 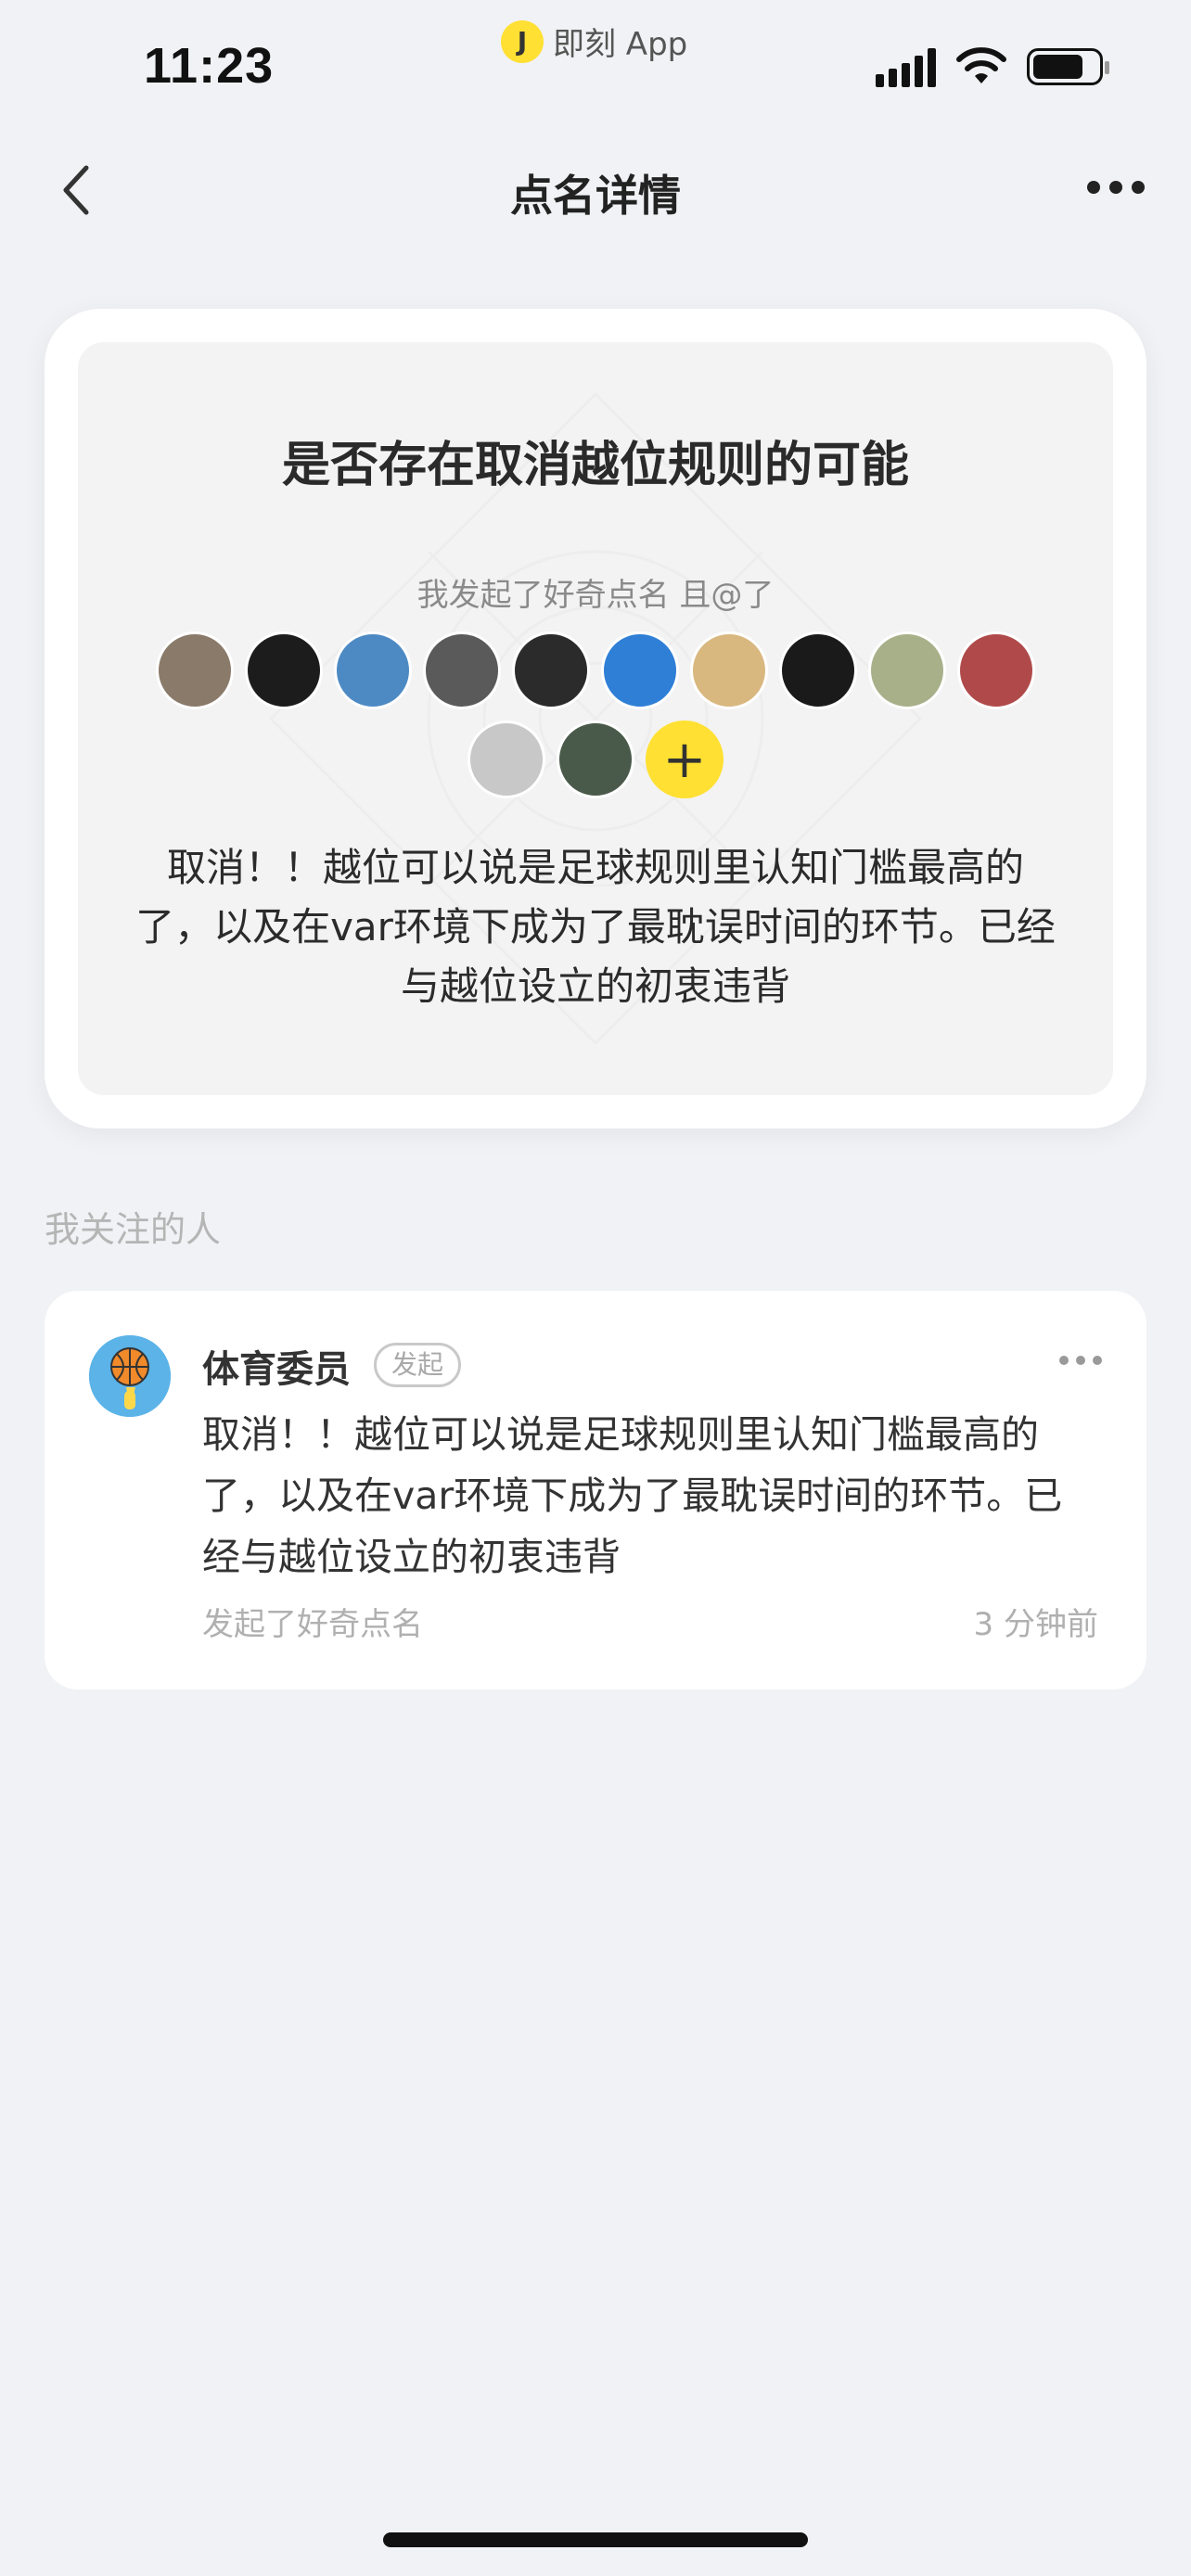 I want to click on status-app-label: 即刻 App, so click(x=620, y=45).